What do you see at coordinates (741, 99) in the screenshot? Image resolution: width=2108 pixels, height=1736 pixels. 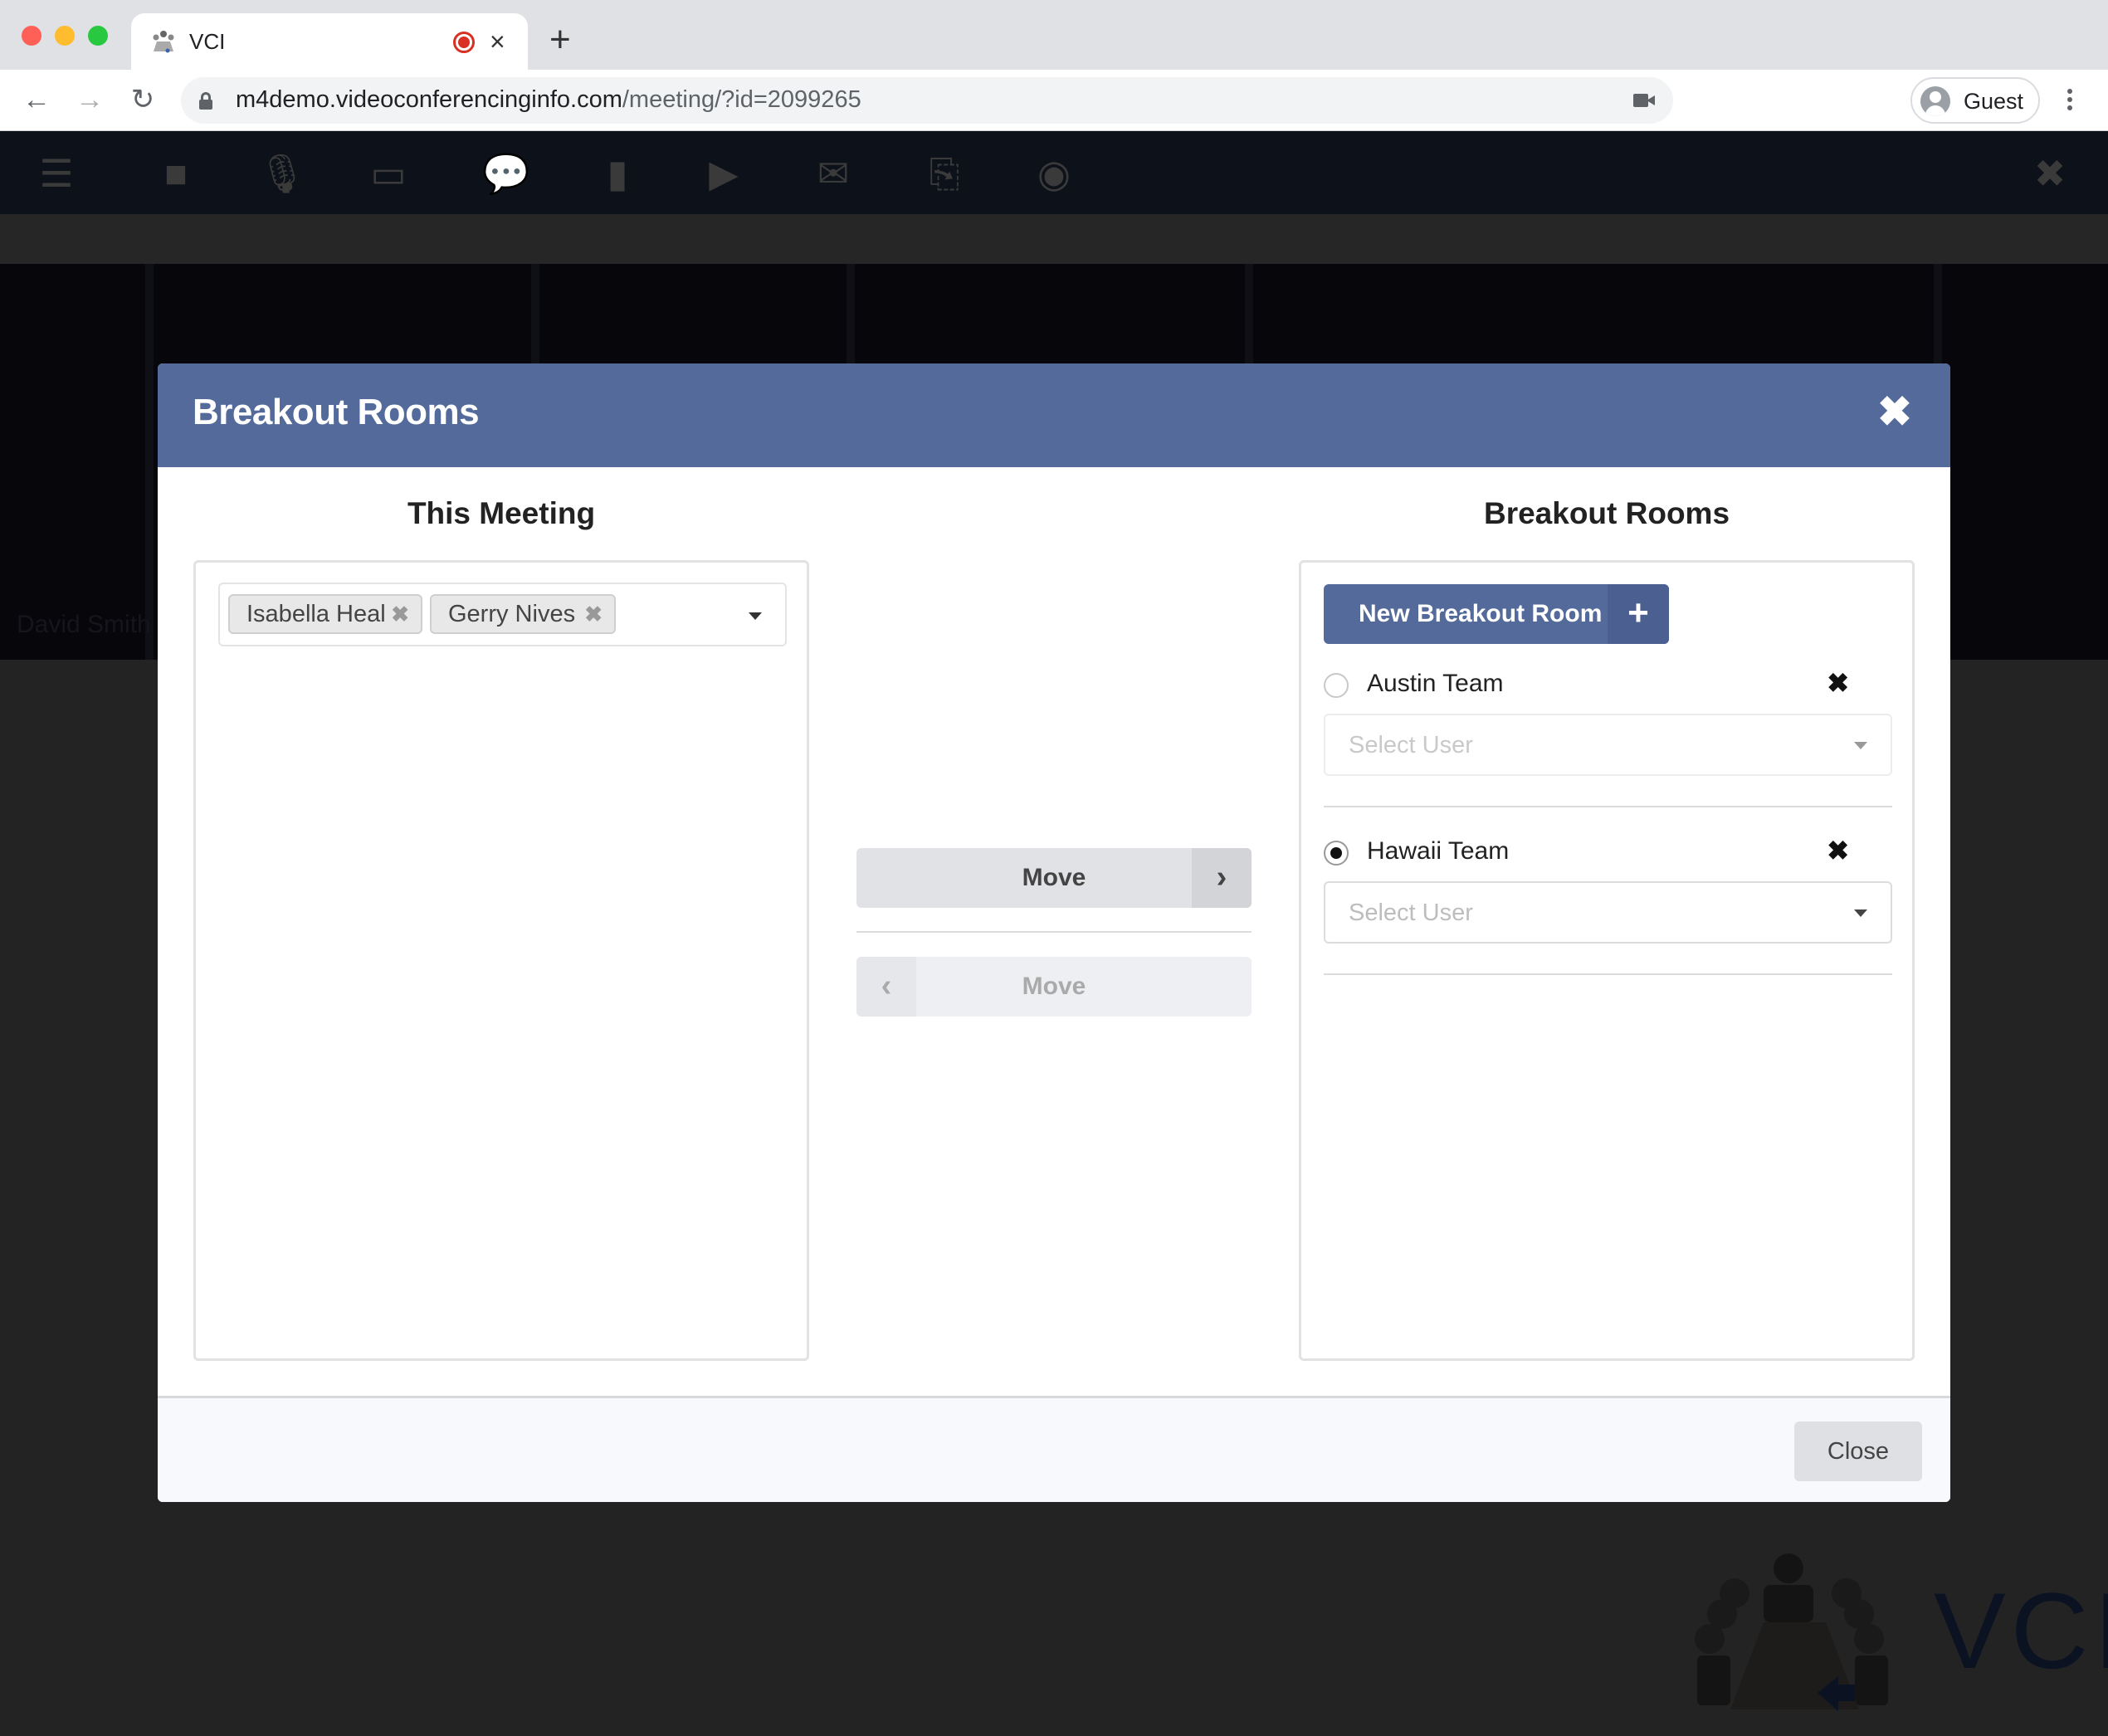 I see `url-path: /meeting/?id=2099265` at bounding box center [741, 99].